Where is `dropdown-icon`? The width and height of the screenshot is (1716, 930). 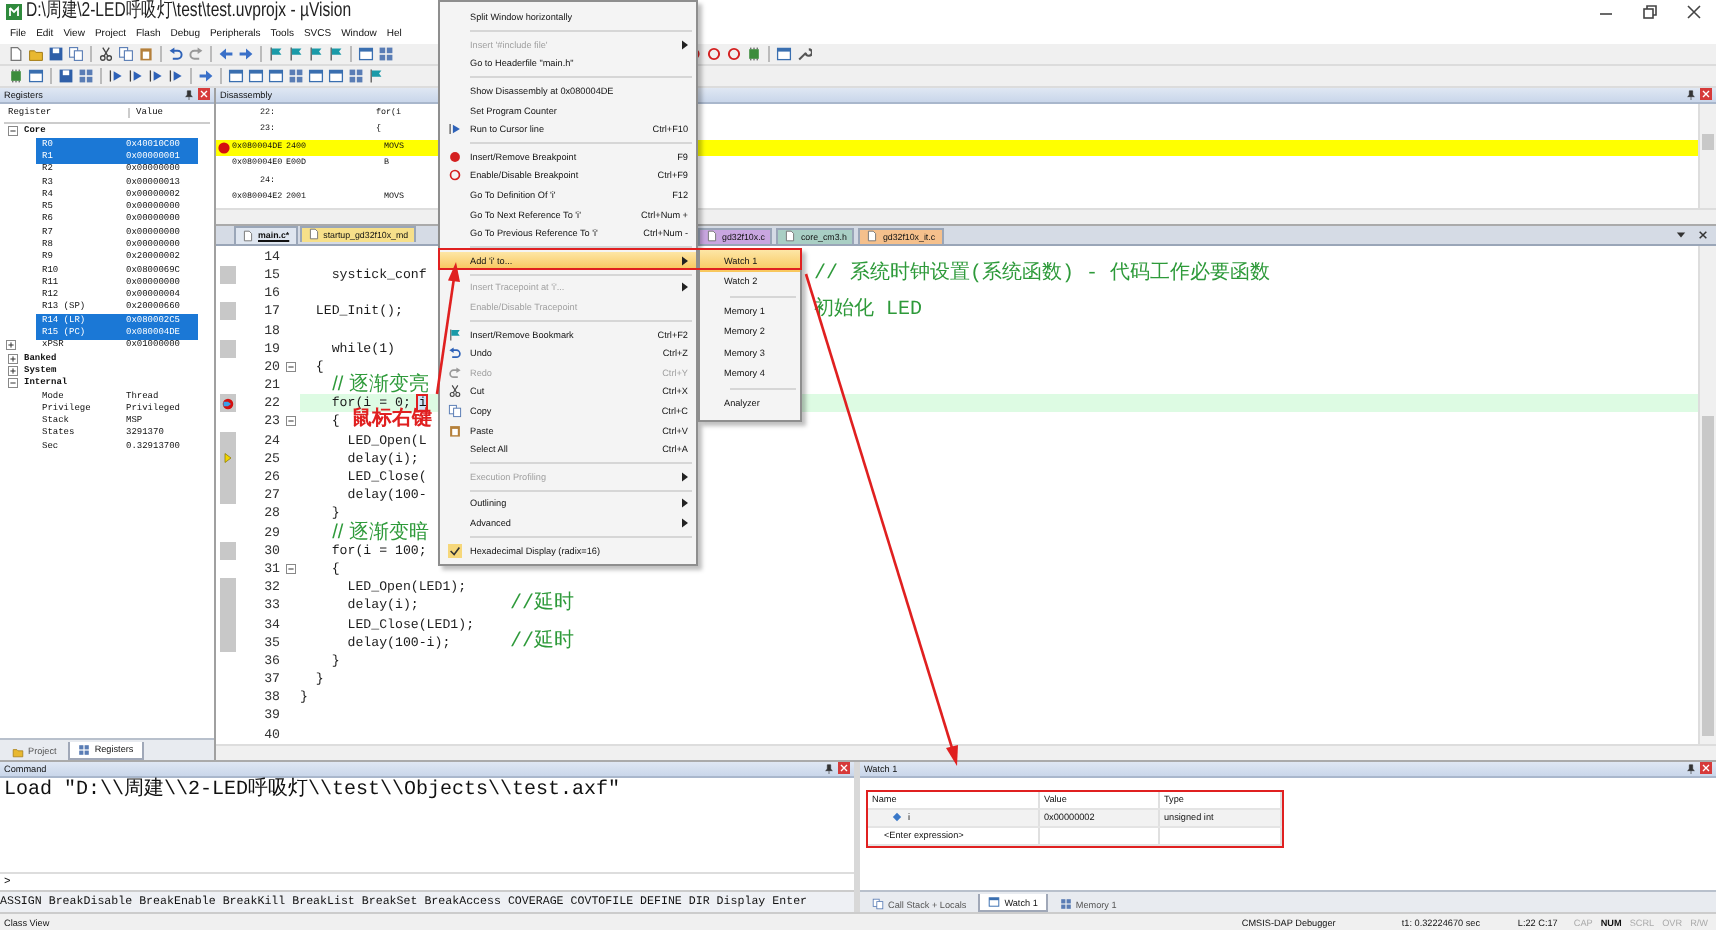 dropdown-icon is located at coordinates (1681, 234).